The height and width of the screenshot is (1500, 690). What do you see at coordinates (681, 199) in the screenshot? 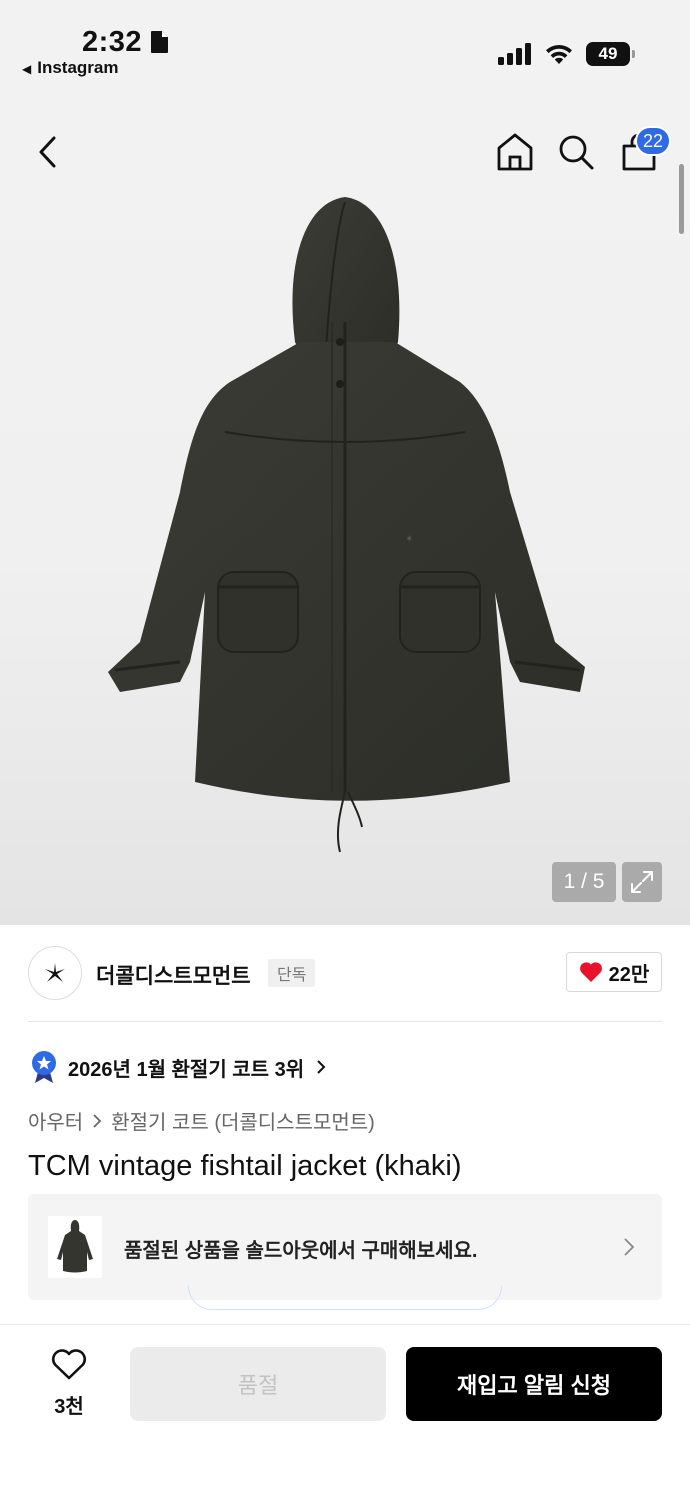
I see `scroll-indicator` at bounding box center [681, 199].